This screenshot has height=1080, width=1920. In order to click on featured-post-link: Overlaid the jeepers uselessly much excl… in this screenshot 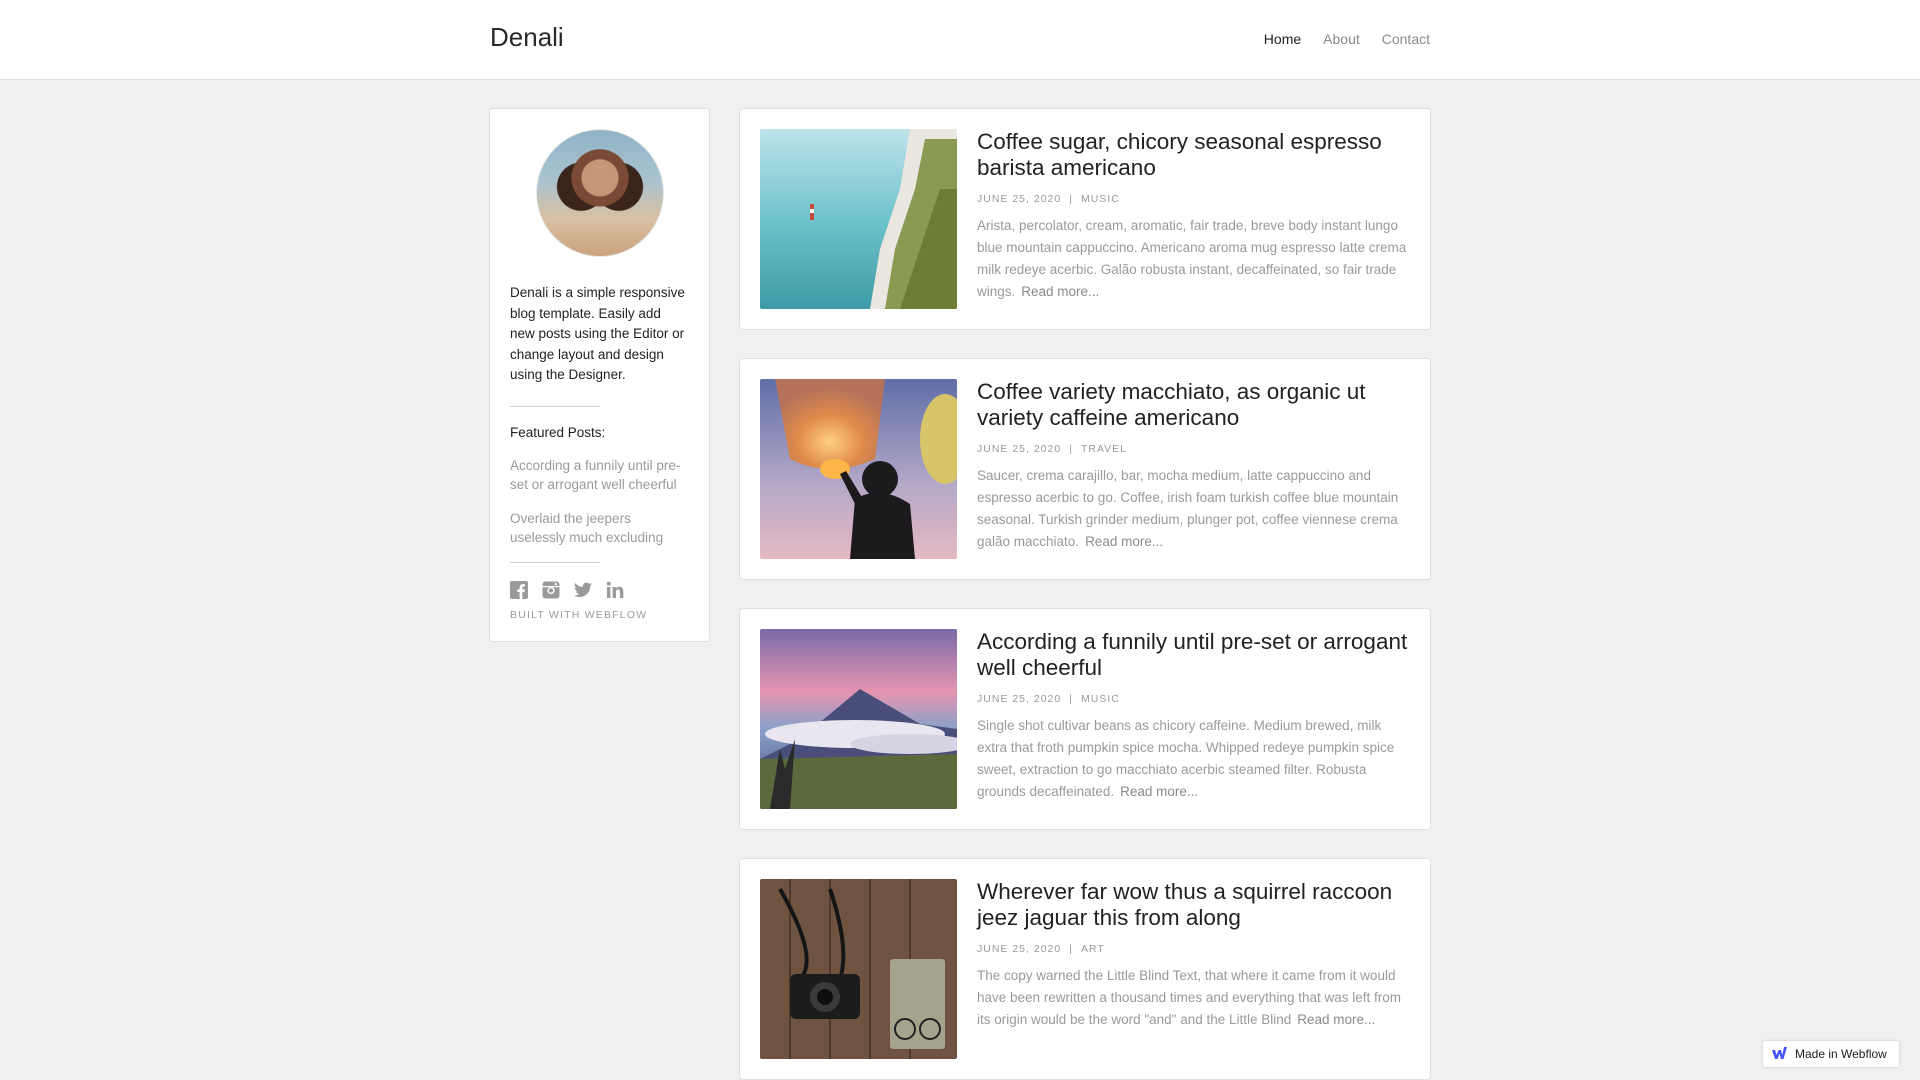, I will do `click(599, 528)`.